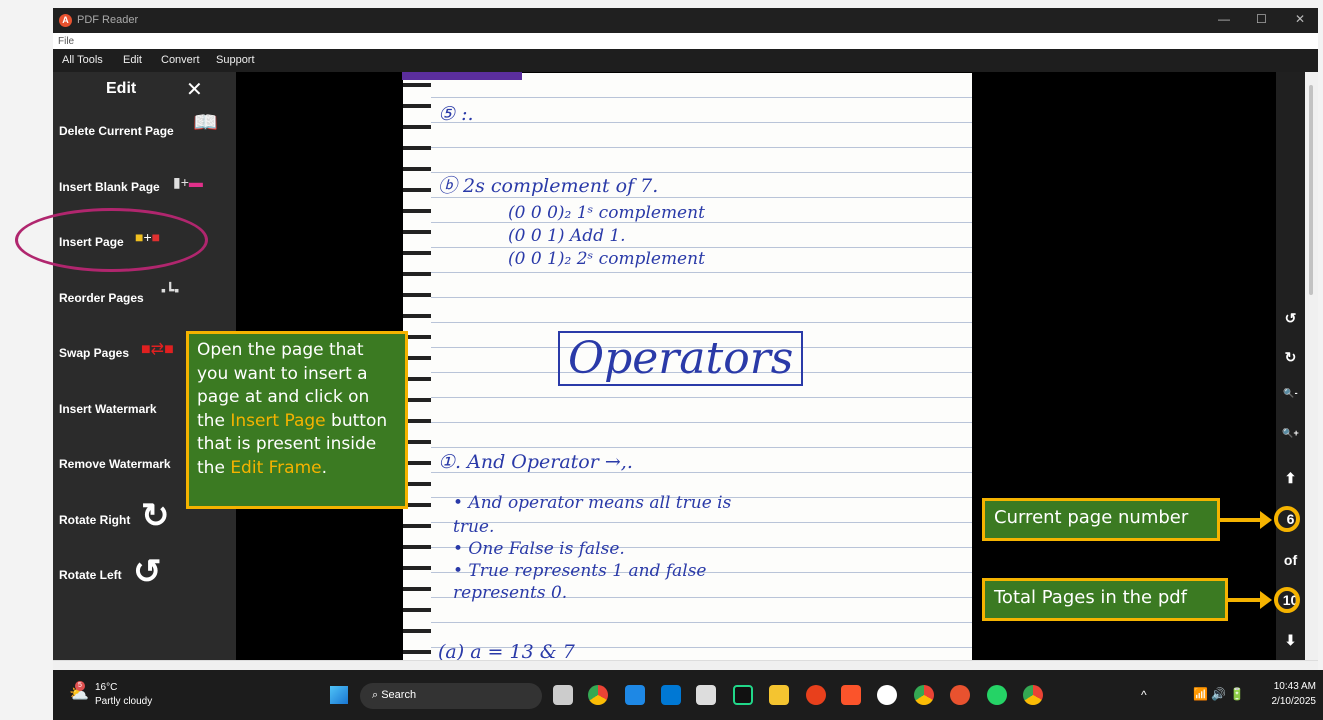  Describe the element at coordinates (563, 695) in the screenshot. I see `task-view-icon` at that location.